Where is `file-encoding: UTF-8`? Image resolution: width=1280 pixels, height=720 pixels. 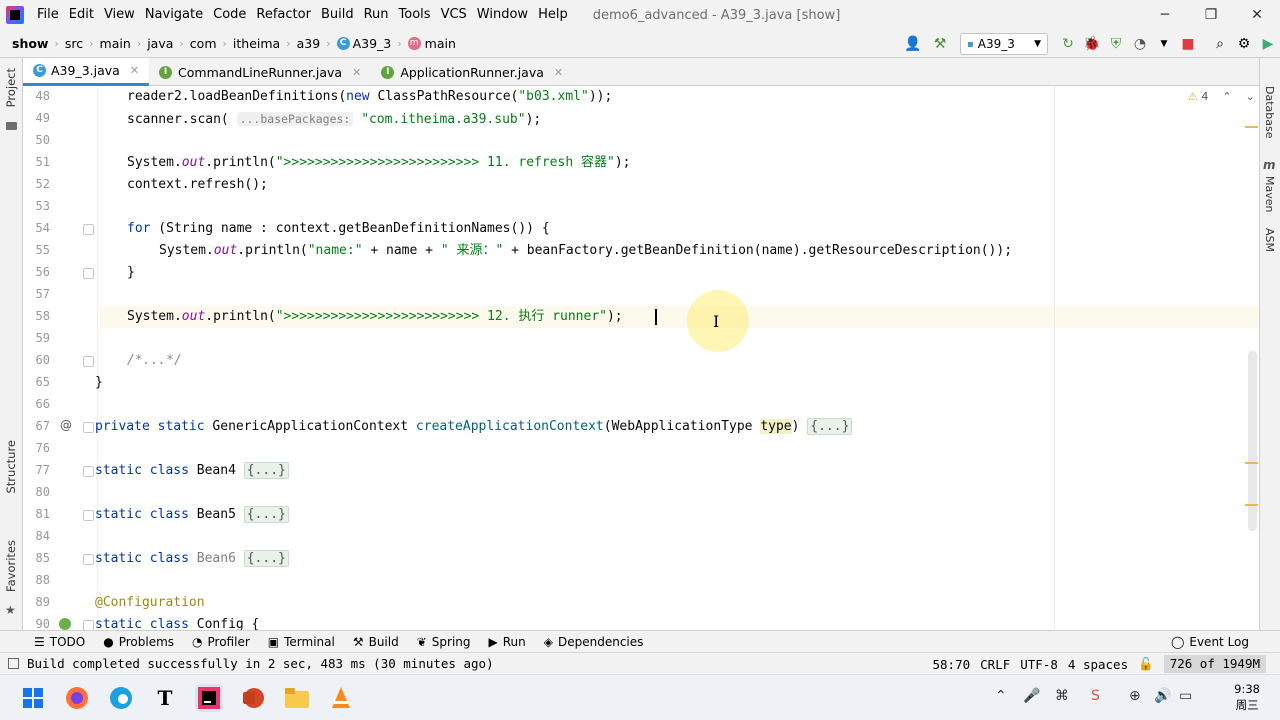 file-encoding: UTF-8 is located at coordinates (1039, 664).